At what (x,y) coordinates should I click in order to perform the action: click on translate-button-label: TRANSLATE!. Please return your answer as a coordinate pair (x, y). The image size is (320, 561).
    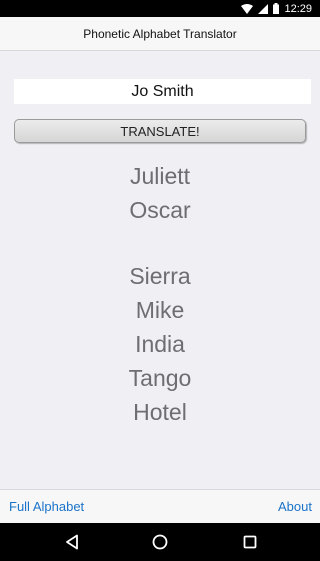
    Looking at the image, I should click on (160, 131).